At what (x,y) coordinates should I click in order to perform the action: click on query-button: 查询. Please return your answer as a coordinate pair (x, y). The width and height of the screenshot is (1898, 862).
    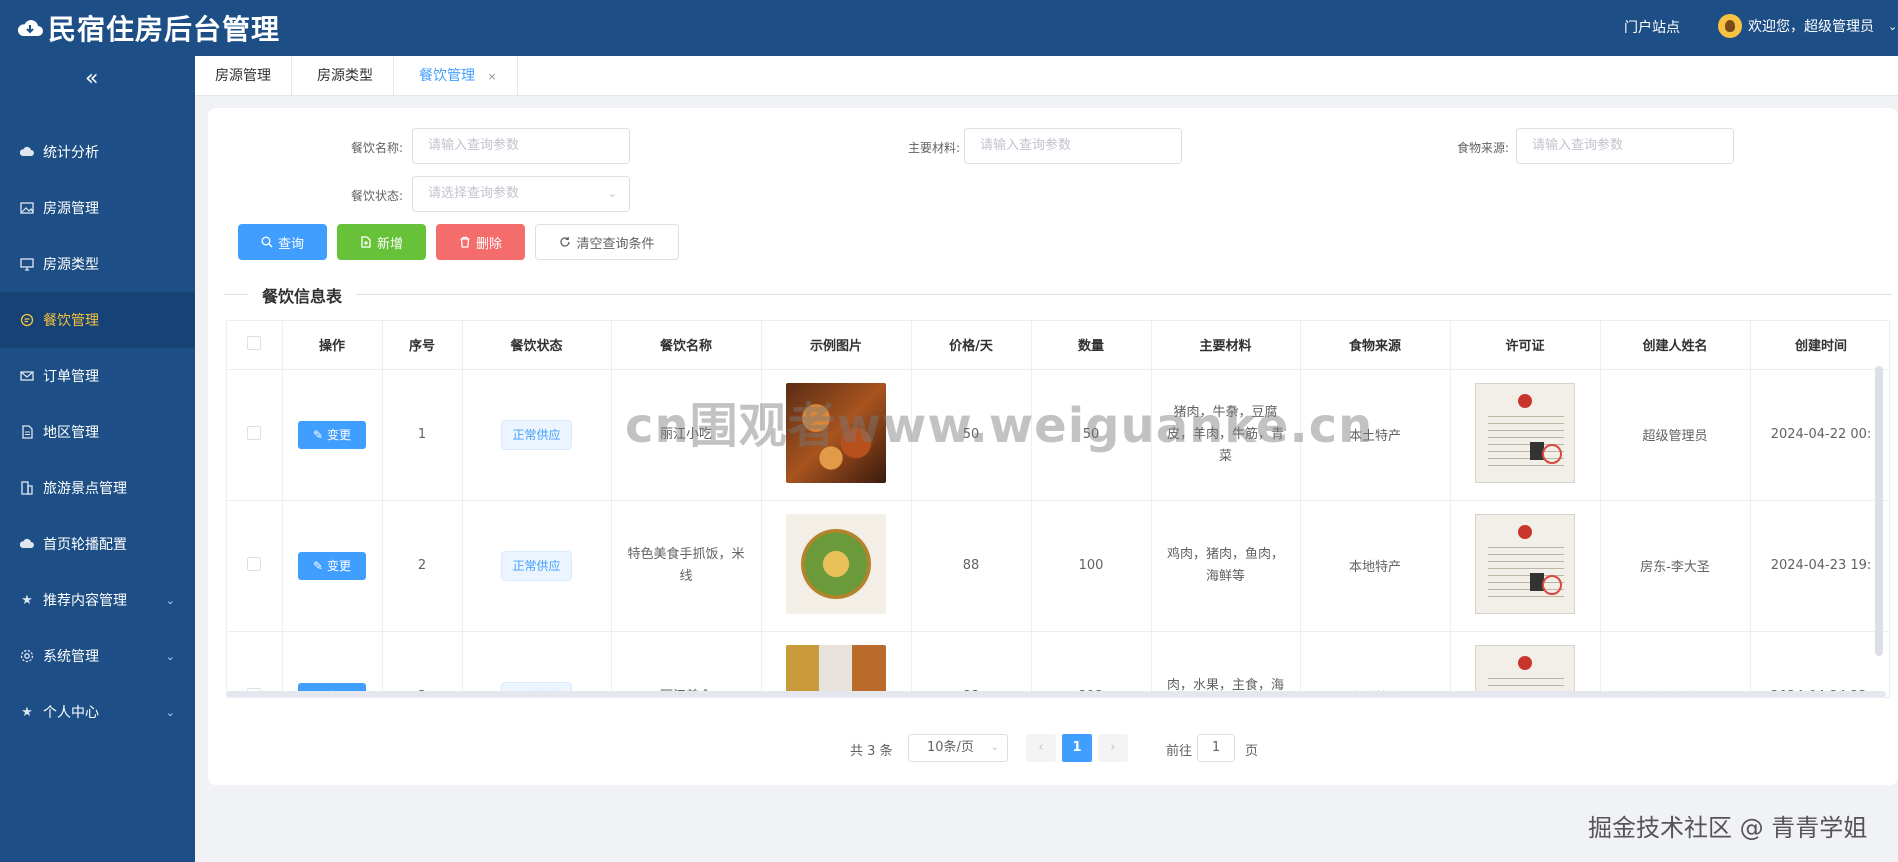
    Looking at the image, I should click on (282, 242).